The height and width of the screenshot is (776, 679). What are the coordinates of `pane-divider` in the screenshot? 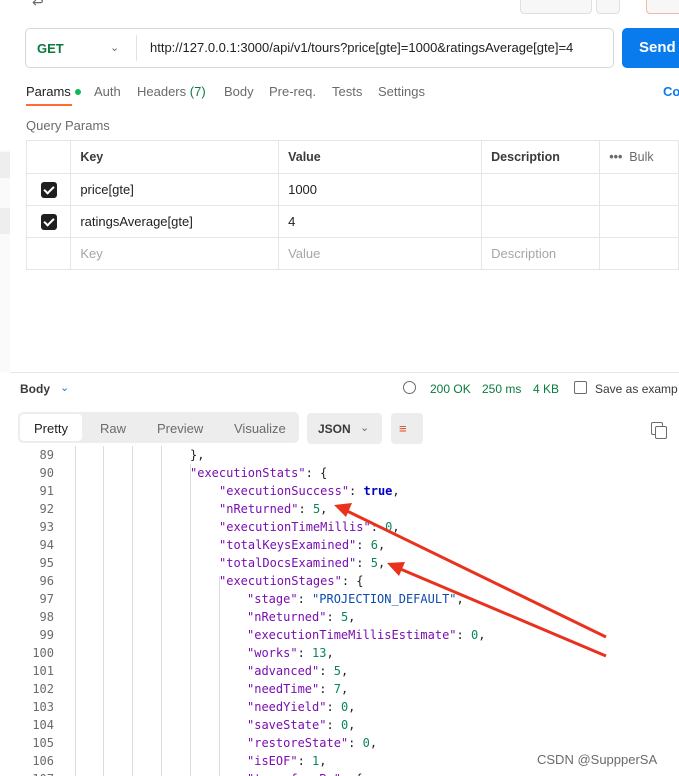 It's located at (344, 372).